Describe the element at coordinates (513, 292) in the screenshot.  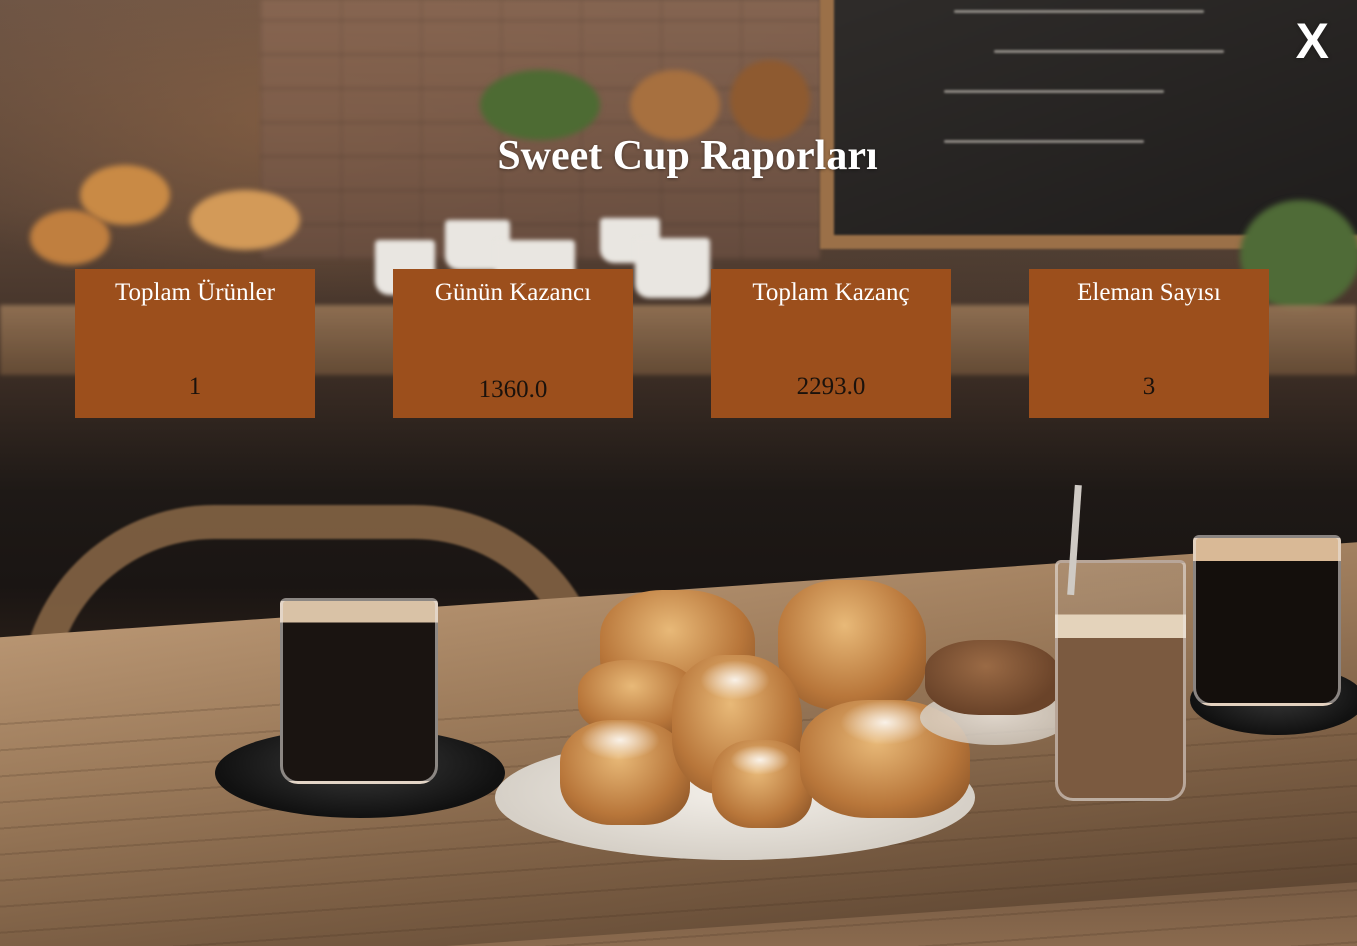
I see `card-label: Günün Kazancı` at that location.